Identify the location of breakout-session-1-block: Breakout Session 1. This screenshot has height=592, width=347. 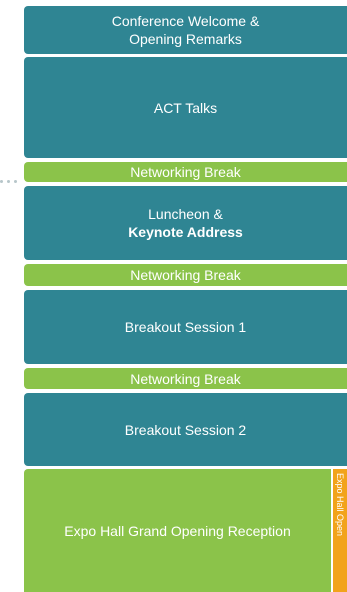
(185, 327).